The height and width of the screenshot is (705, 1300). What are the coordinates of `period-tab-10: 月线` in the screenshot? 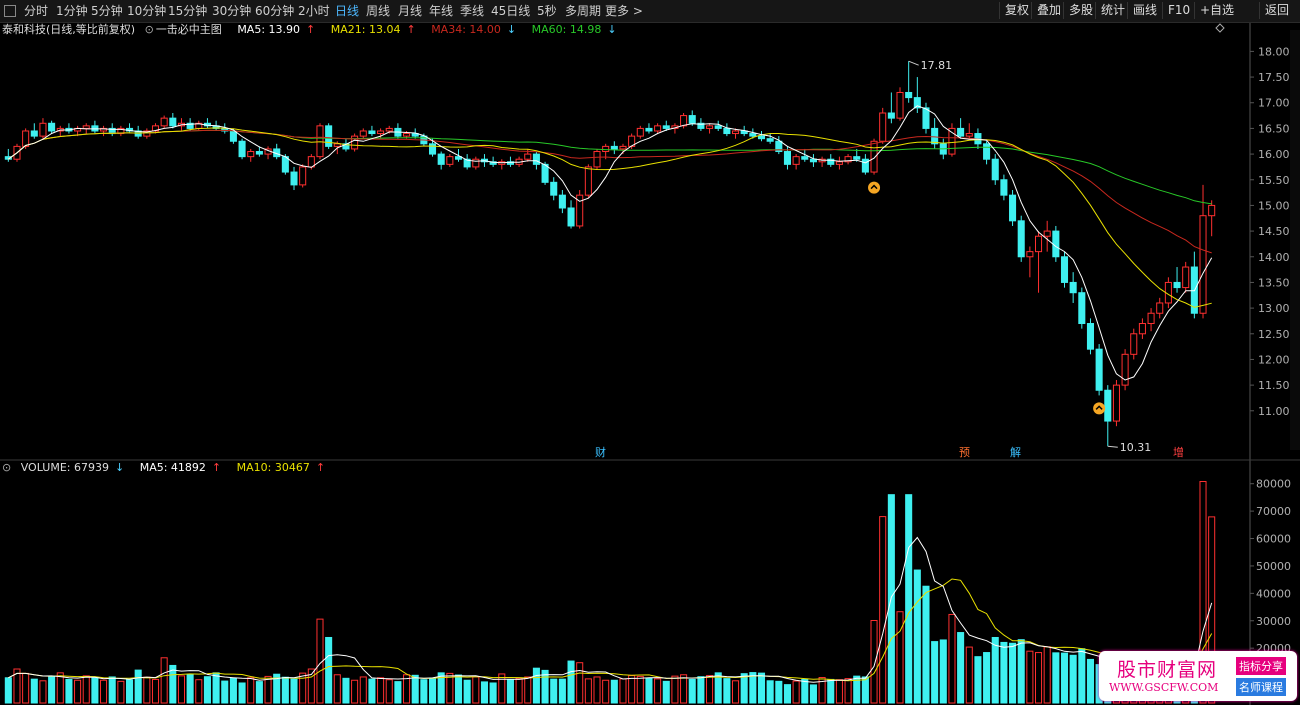 It's located at (410, 11).